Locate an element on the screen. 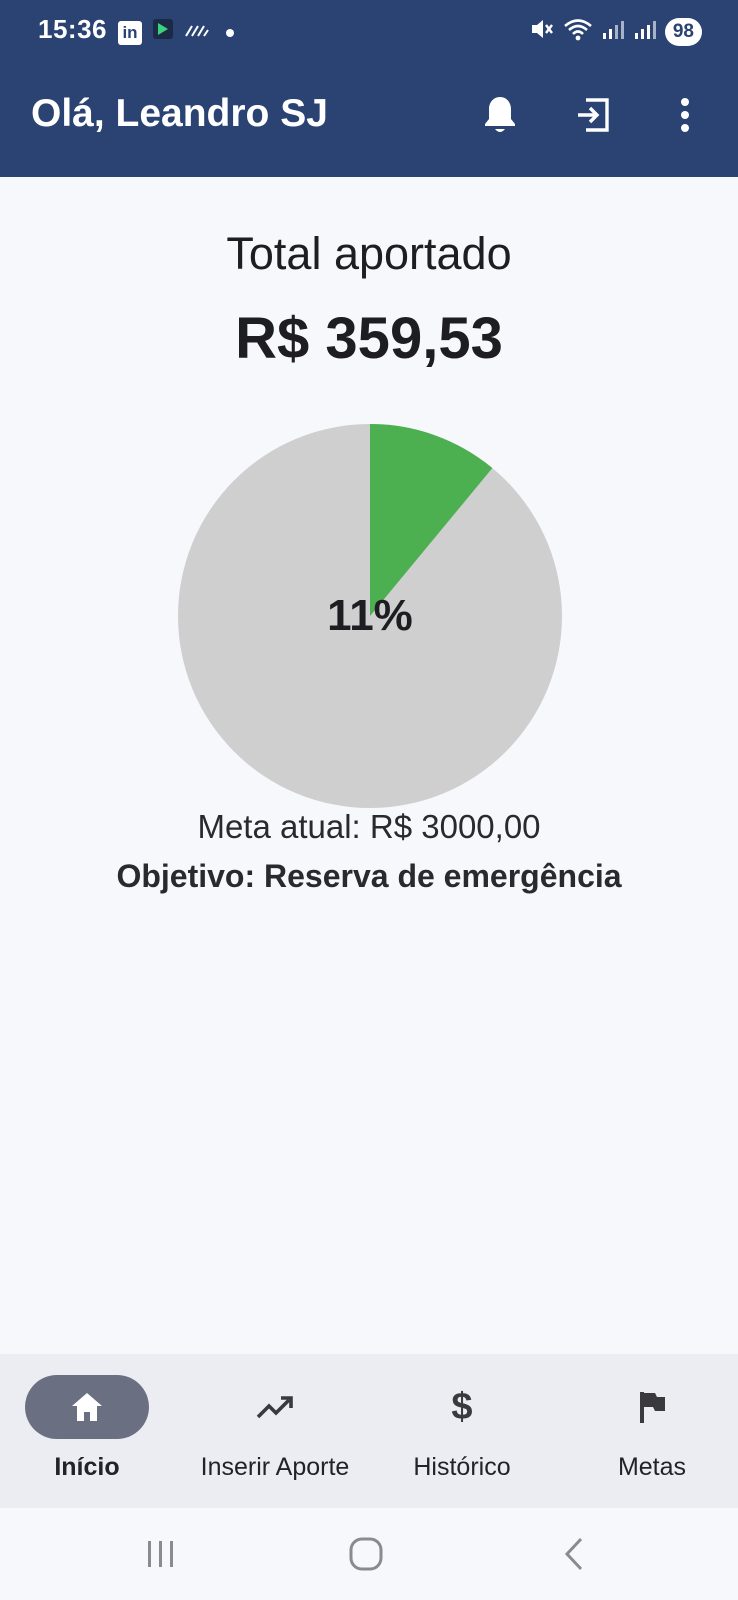 The width and height of the screenshot is (738, 1600). linkedin-icon: in is located at coordinates (130, 32).